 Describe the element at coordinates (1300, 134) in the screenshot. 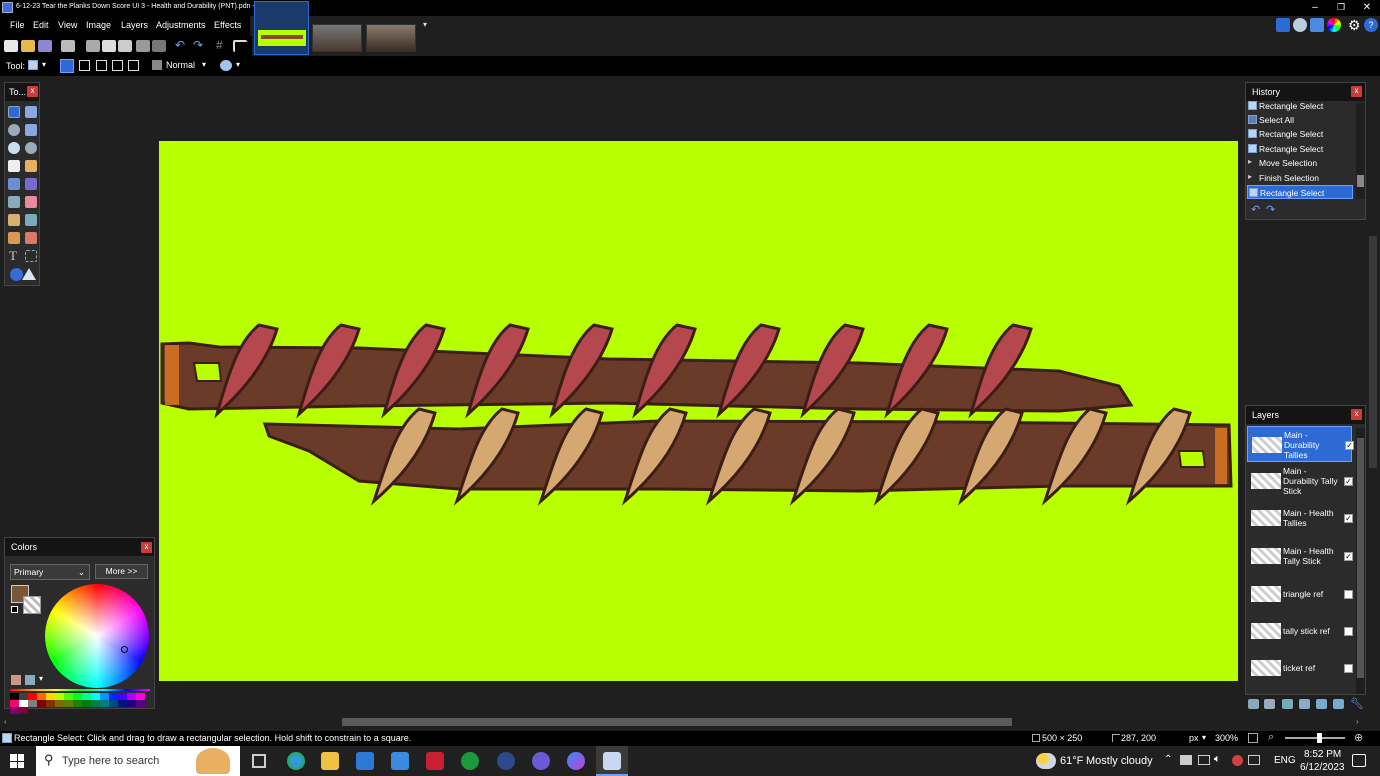

I see `history-item: Rectangle Select` at that location.